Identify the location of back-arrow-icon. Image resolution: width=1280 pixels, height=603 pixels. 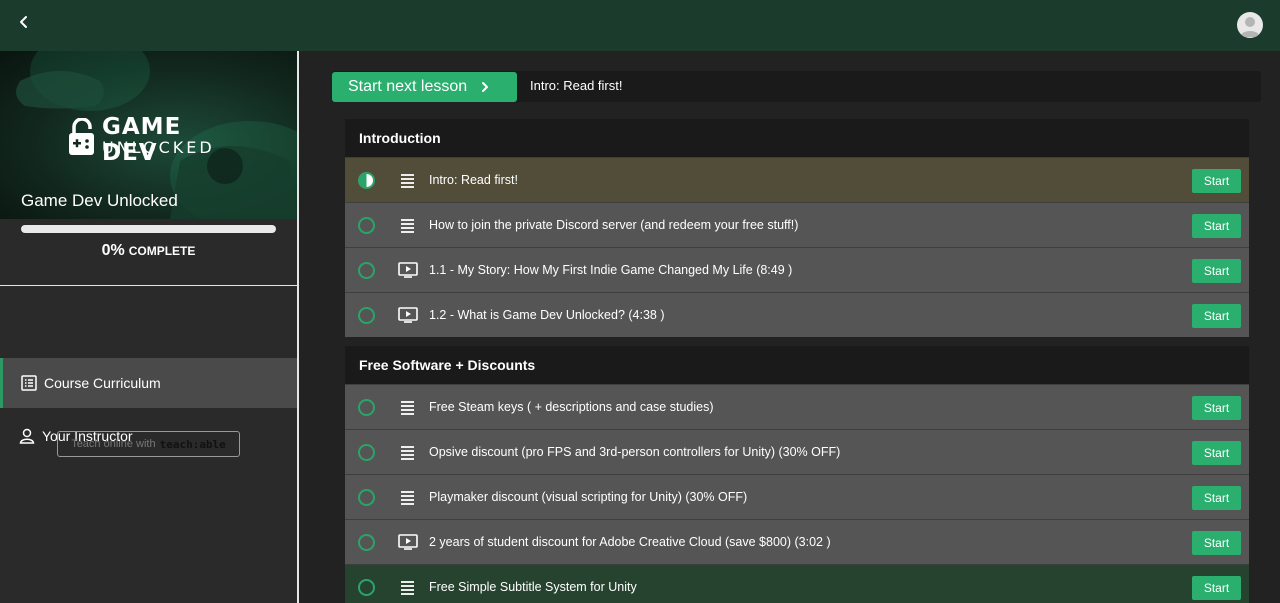
(24, 22).